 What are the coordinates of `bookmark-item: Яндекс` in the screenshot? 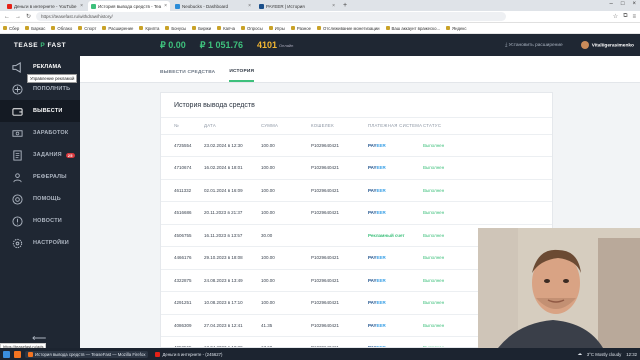 It's located at (456, 28).